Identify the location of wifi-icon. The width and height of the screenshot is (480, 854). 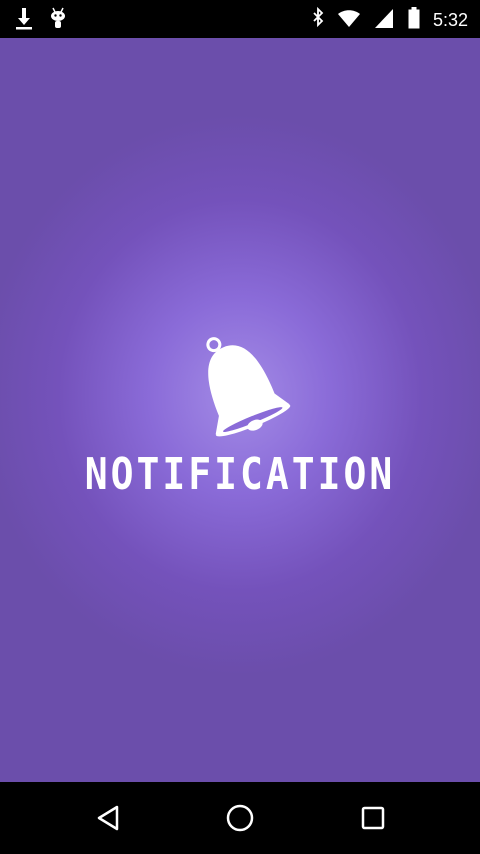
(349, 20).